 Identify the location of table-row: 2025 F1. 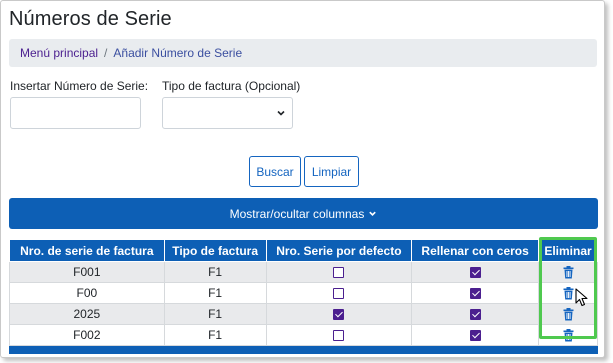
(303, 314).